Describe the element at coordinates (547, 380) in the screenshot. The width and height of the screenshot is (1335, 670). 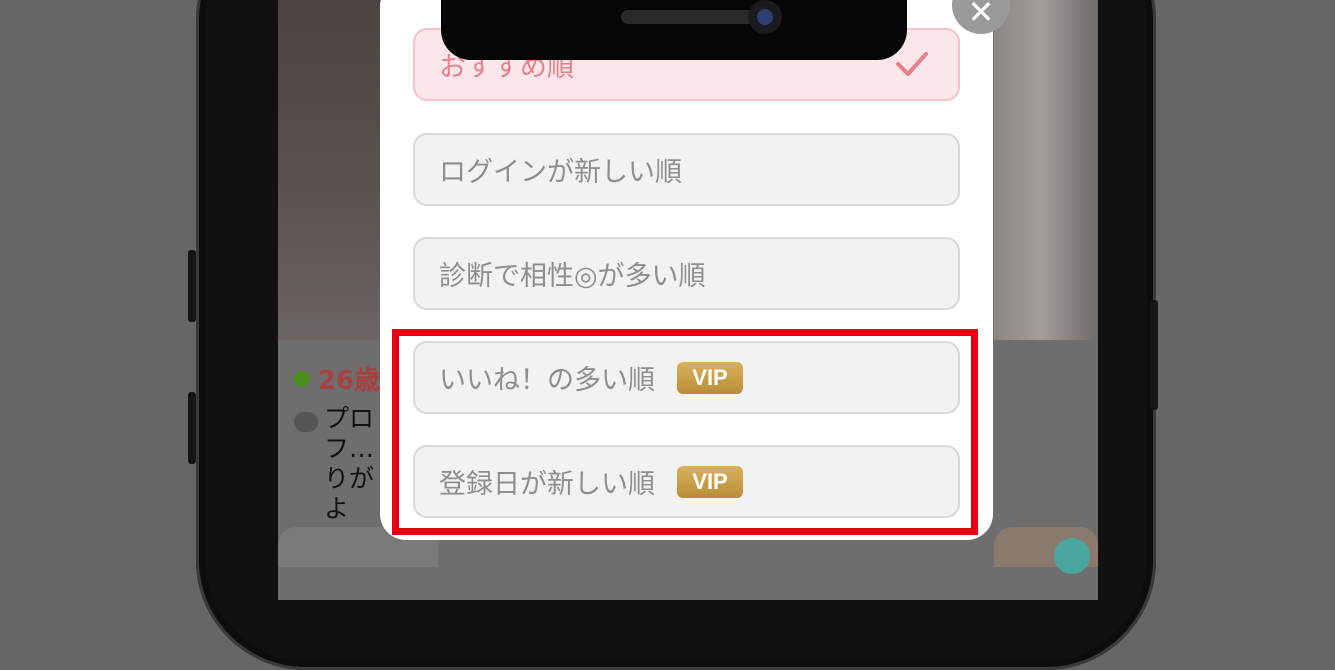
I see `sort-option-label: いいね！の多い順` at that location.